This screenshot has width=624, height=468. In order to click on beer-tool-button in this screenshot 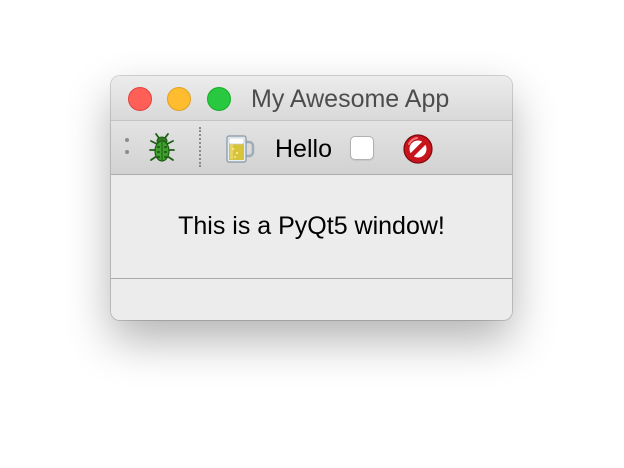, I will do `click(239, 148)`.